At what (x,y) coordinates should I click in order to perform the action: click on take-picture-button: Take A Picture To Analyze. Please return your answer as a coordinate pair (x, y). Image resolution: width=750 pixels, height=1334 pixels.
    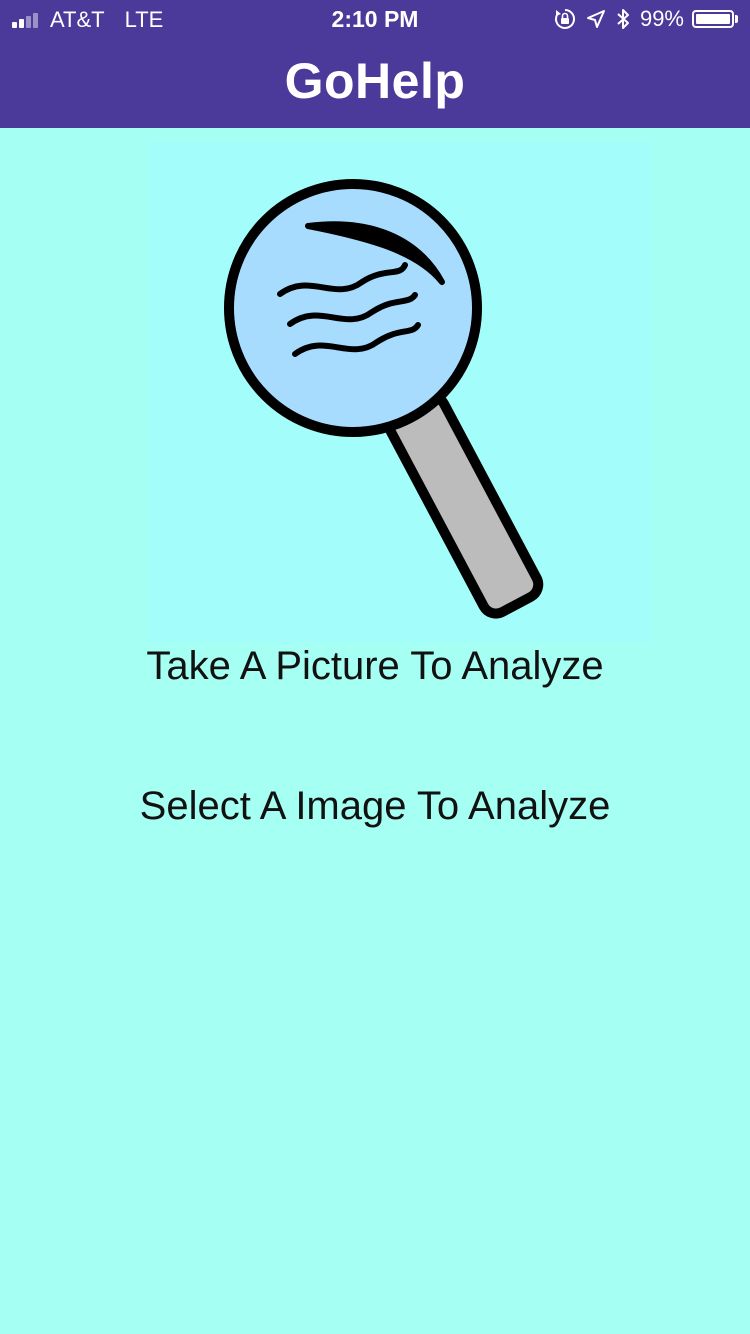
    Looking at the image, I should click on (375, 666).